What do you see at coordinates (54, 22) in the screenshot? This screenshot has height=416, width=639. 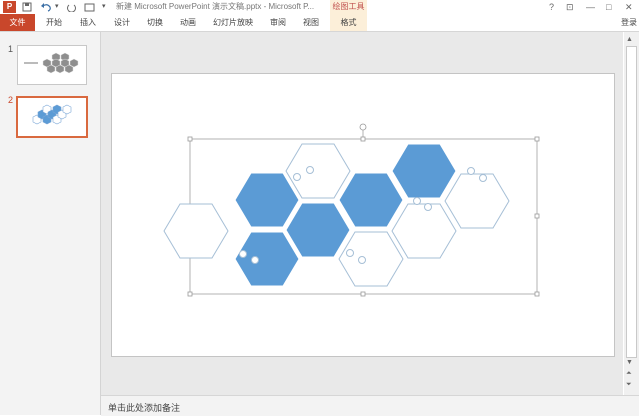 I see `tab-home: 开始` at bounding box center [54, 22].